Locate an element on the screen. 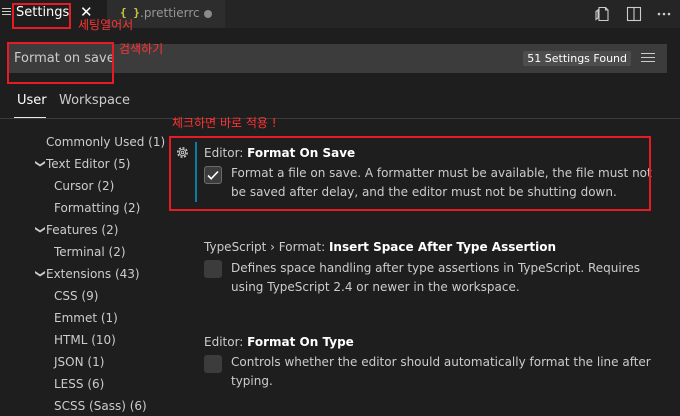  format-on-type-checkbox is located at coordinates (213, 364).